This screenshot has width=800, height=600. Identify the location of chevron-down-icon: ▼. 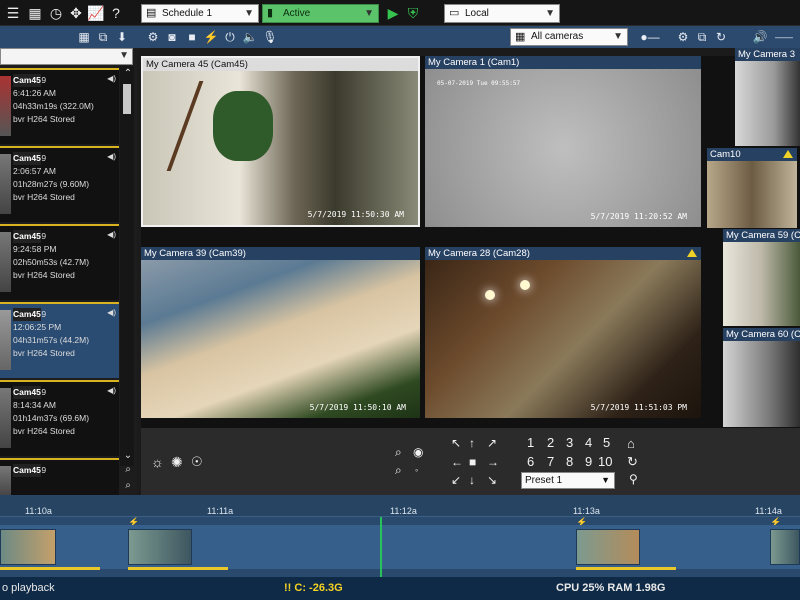
(249, 13).